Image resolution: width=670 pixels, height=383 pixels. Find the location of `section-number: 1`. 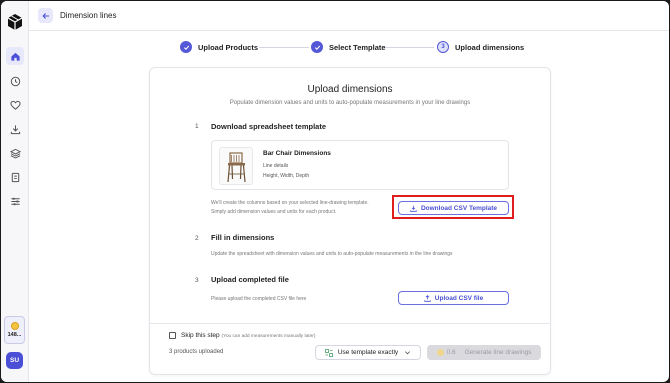

section-number: 1 is located at coordinates (197, 126).